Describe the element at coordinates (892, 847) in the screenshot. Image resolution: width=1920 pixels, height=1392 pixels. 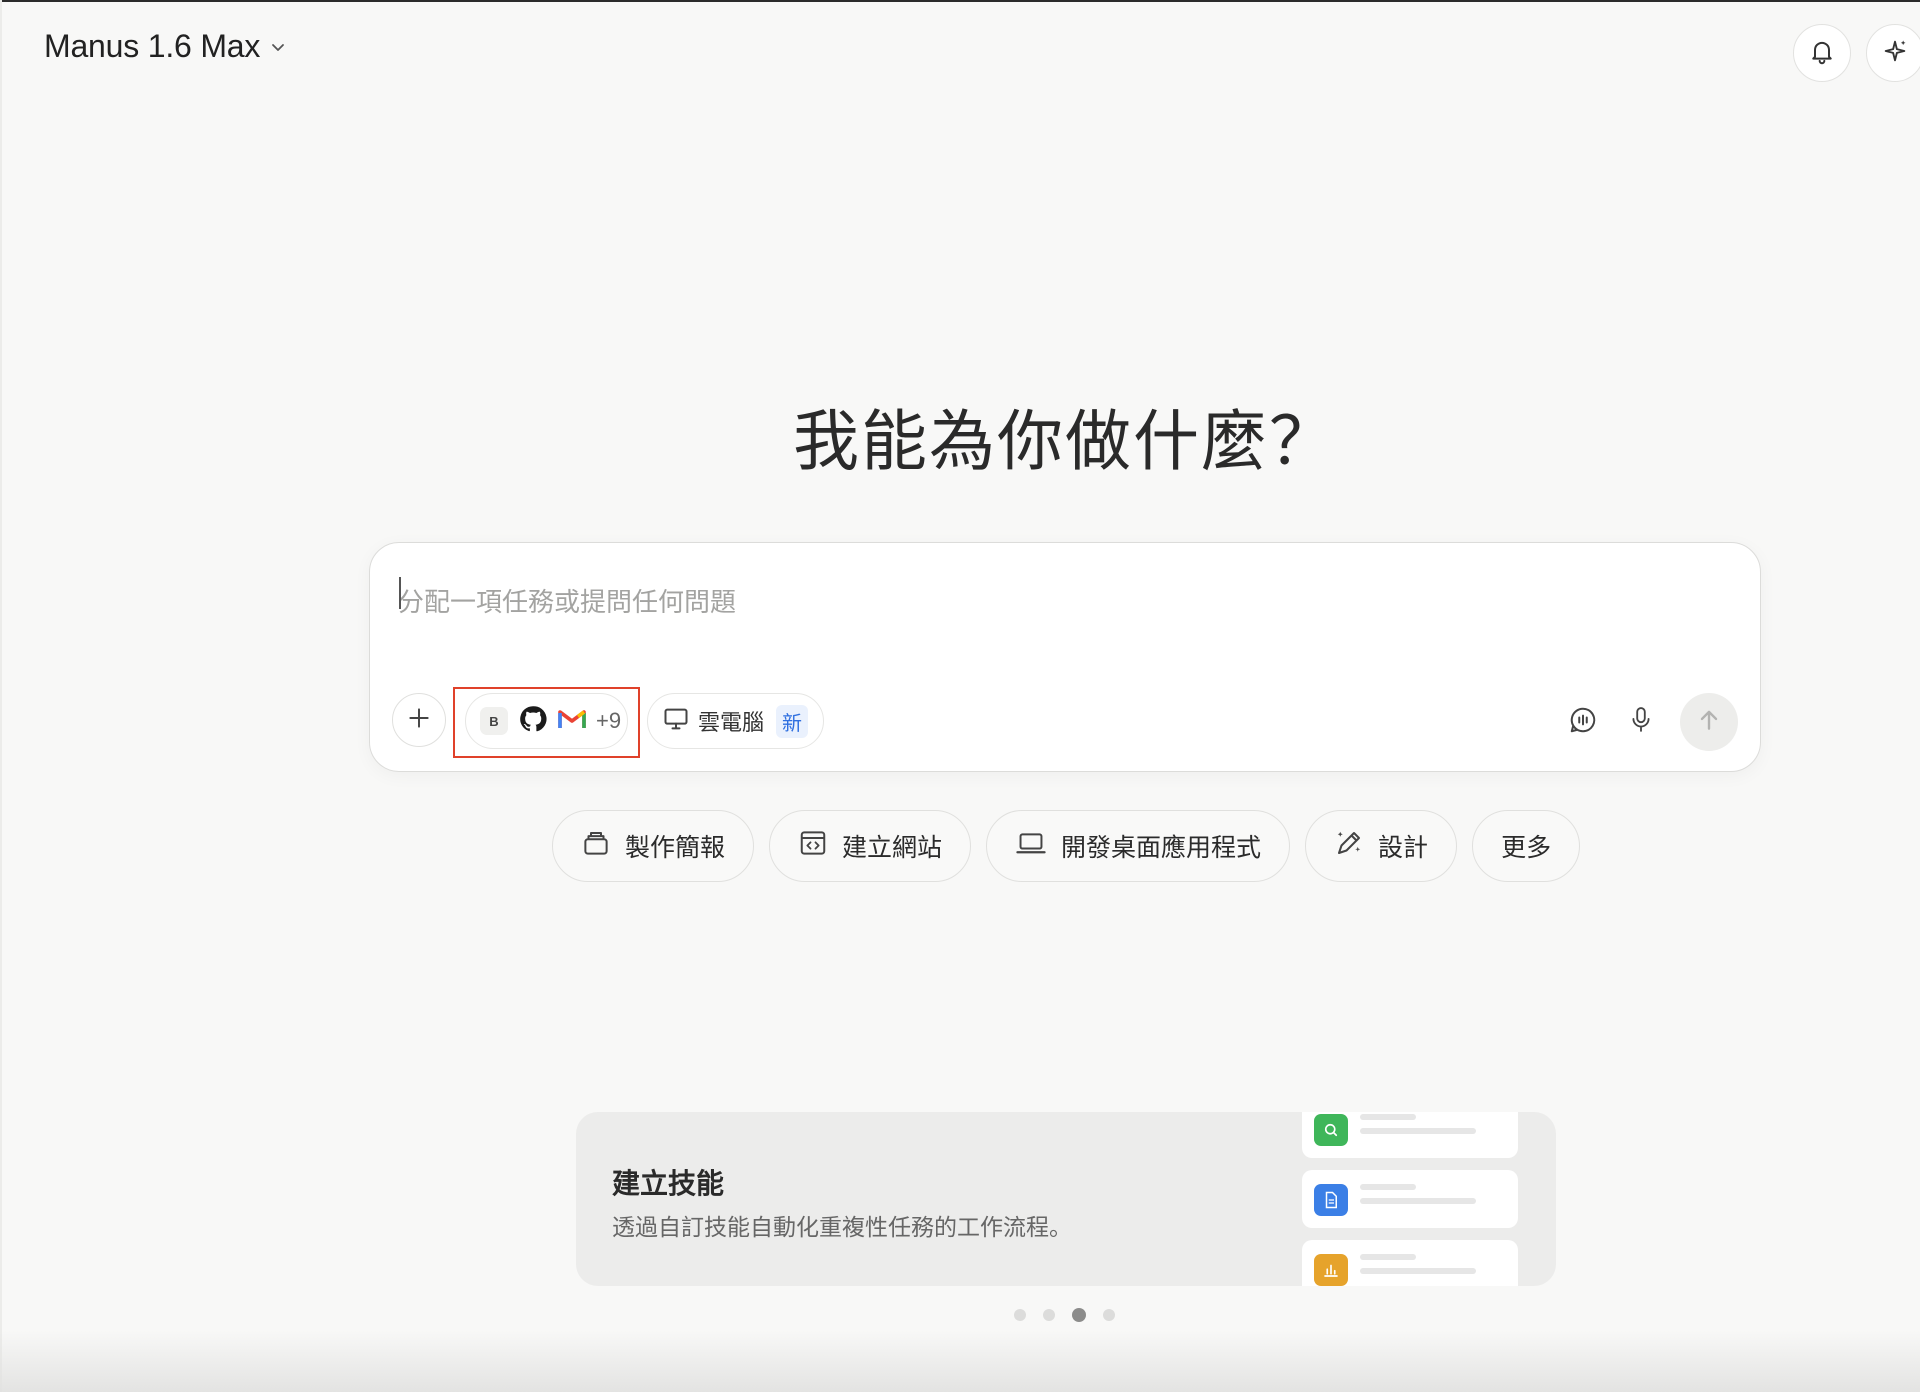
I see `chip-label: 建立網站` at that location.